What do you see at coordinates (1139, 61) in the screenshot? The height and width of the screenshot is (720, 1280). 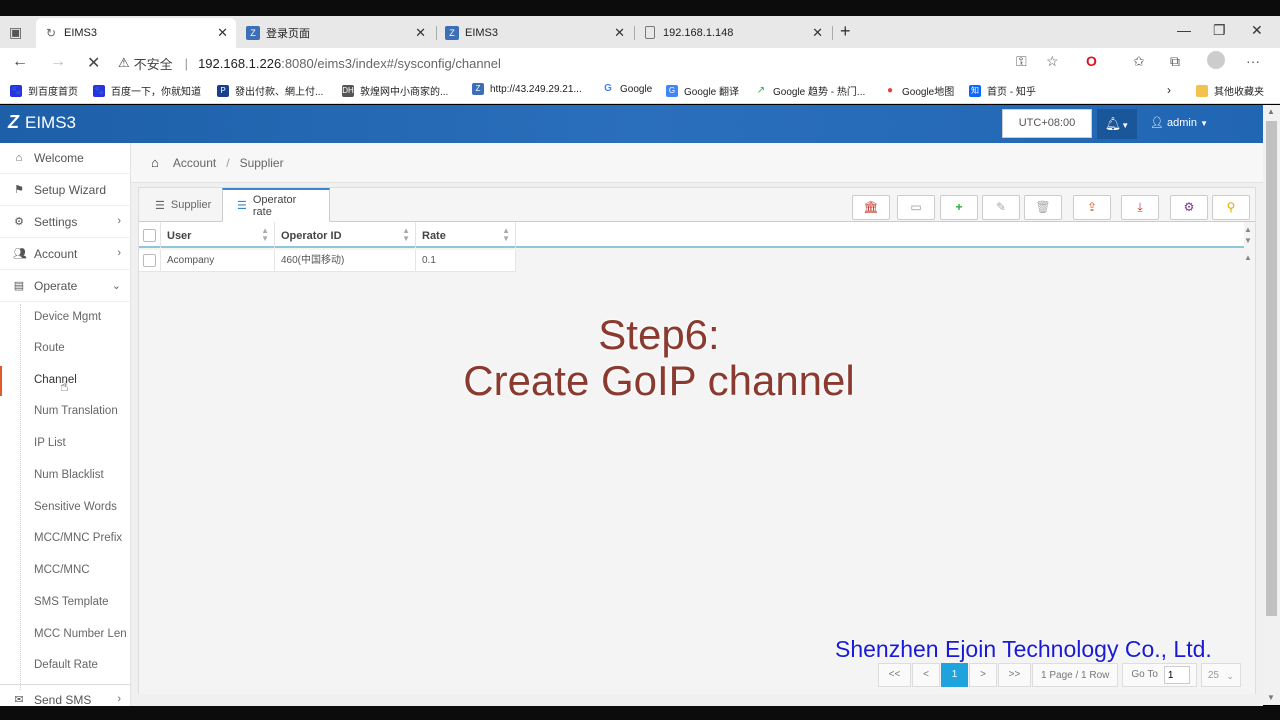 I see `favorites-icon: ✩` at bounding box center [1139, 61].